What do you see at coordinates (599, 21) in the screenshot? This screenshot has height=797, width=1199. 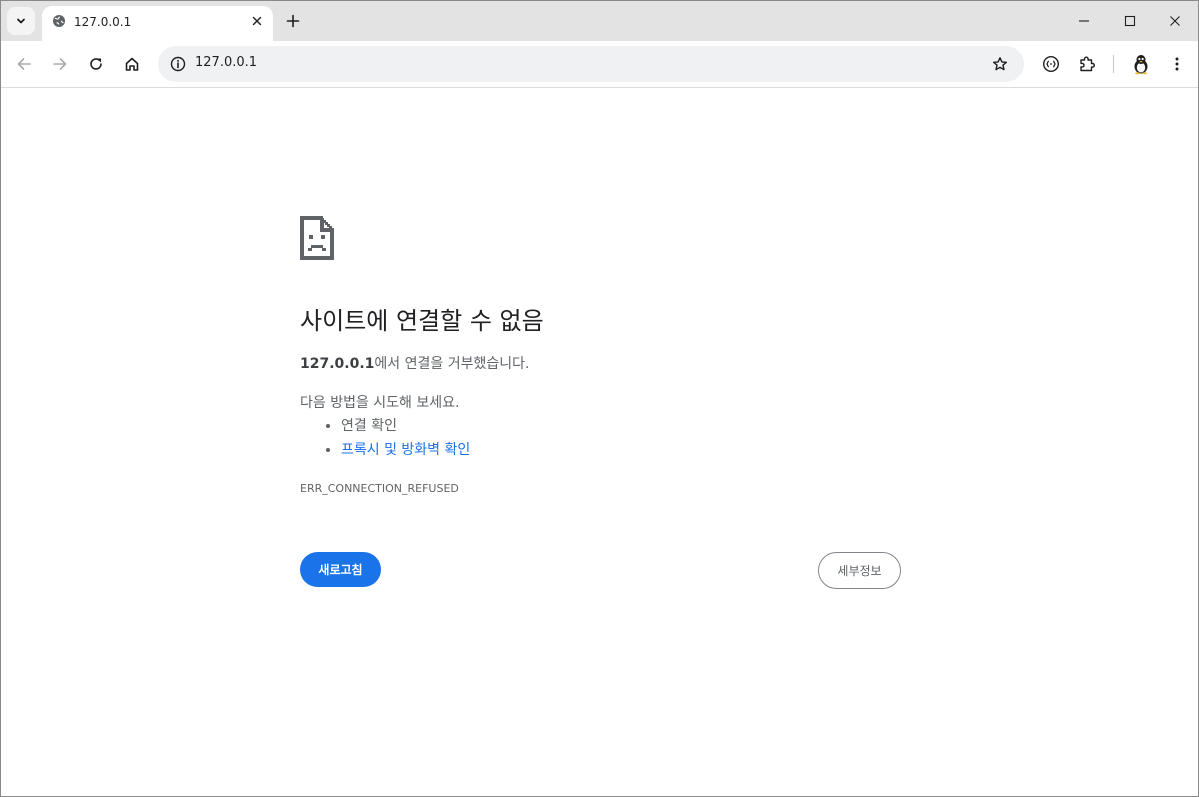 I see `tab-strip: 127.0.0.1` at bounding box center [599, 21].